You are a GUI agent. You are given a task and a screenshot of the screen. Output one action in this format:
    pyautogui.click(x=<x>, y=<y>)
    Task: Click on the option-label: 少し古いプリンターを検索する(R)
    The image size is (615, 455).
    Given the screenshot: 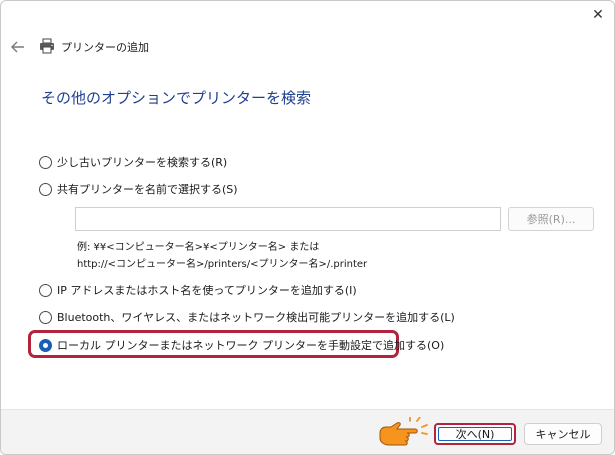 What is the action you would take?
    pyautogui.click(x=142, y=162)
    